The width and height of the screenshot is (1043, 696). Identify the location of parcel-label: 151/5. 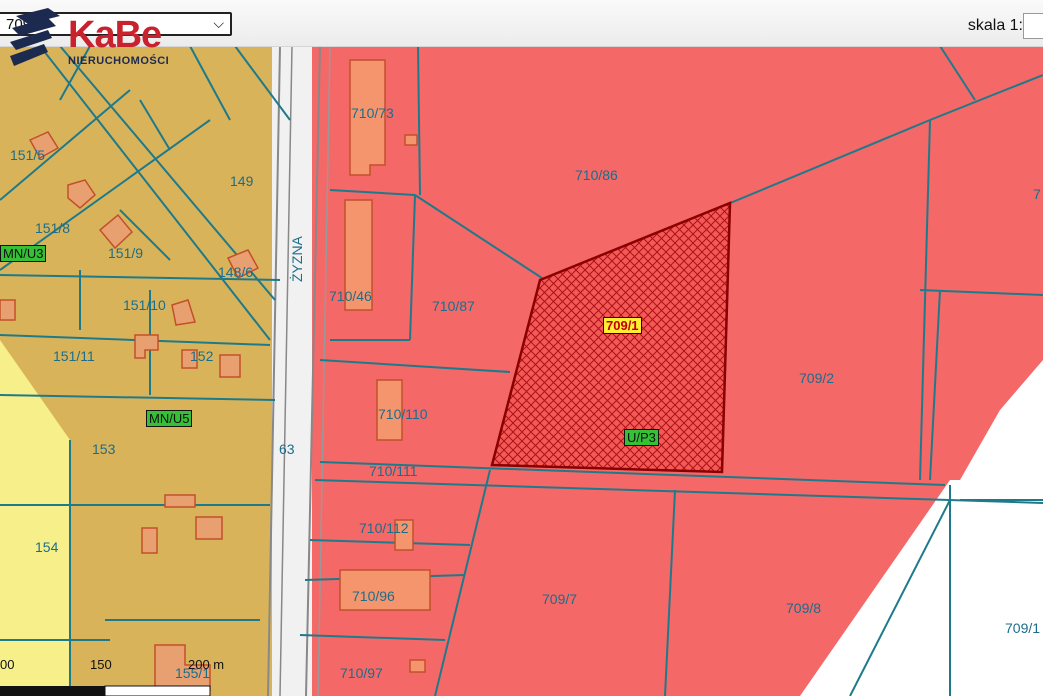
(28, 155).